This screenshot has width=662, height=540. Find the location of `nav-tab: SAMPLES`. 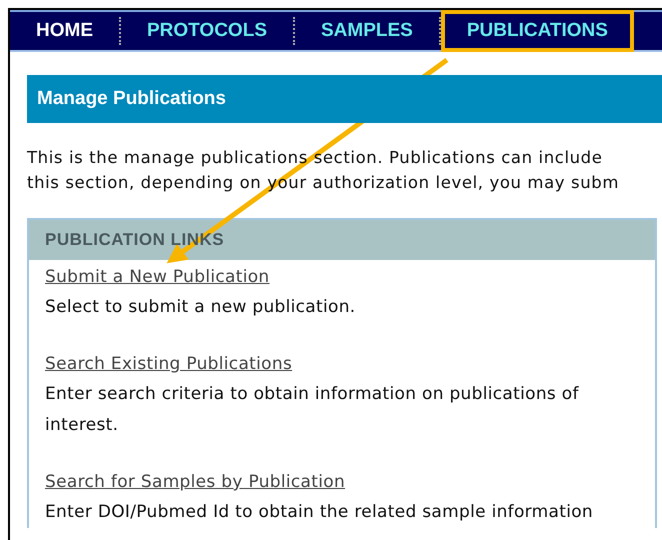

nav-tab: SAMPLES is located at coordinates (367, 31).